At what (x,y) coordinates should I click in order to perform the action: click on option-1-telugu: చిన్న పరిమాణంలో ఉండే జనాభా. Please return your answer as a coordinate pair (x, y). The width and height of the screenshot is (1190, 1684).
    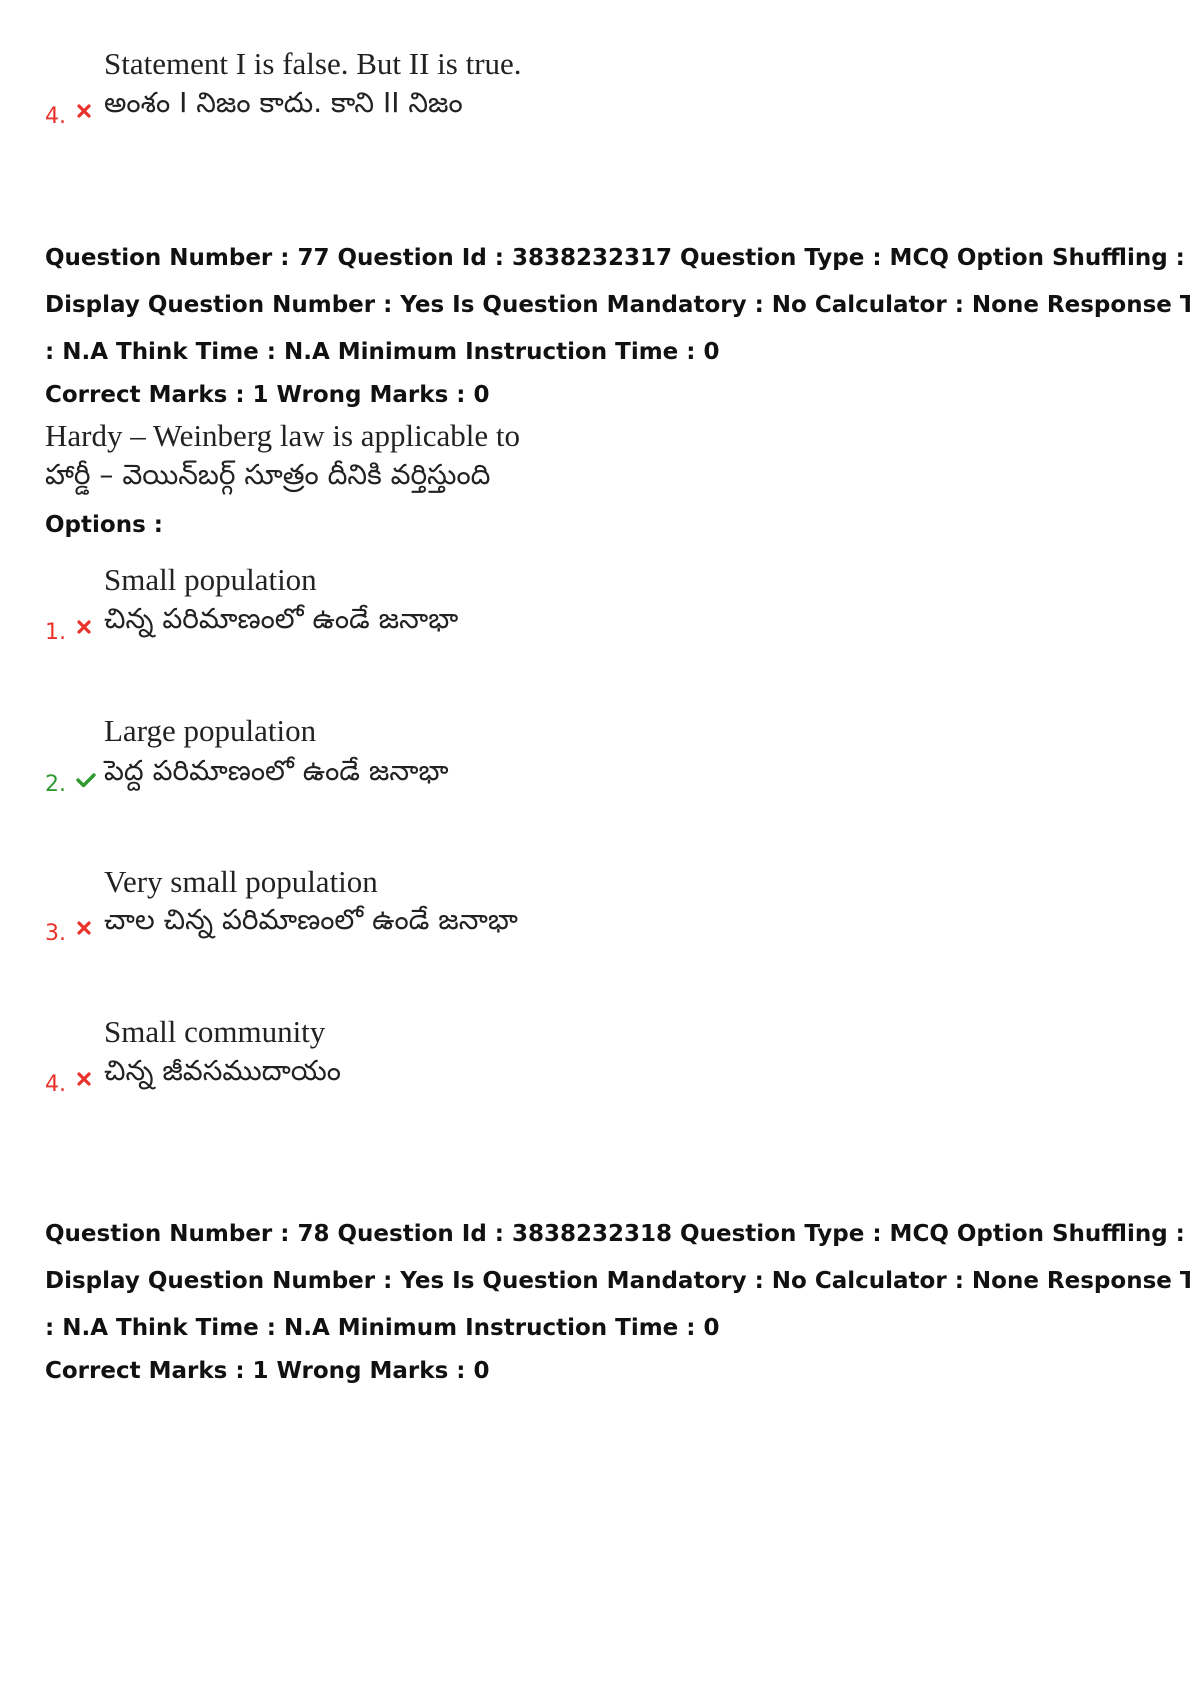
    Looking at the image, I should click on (281, 618).